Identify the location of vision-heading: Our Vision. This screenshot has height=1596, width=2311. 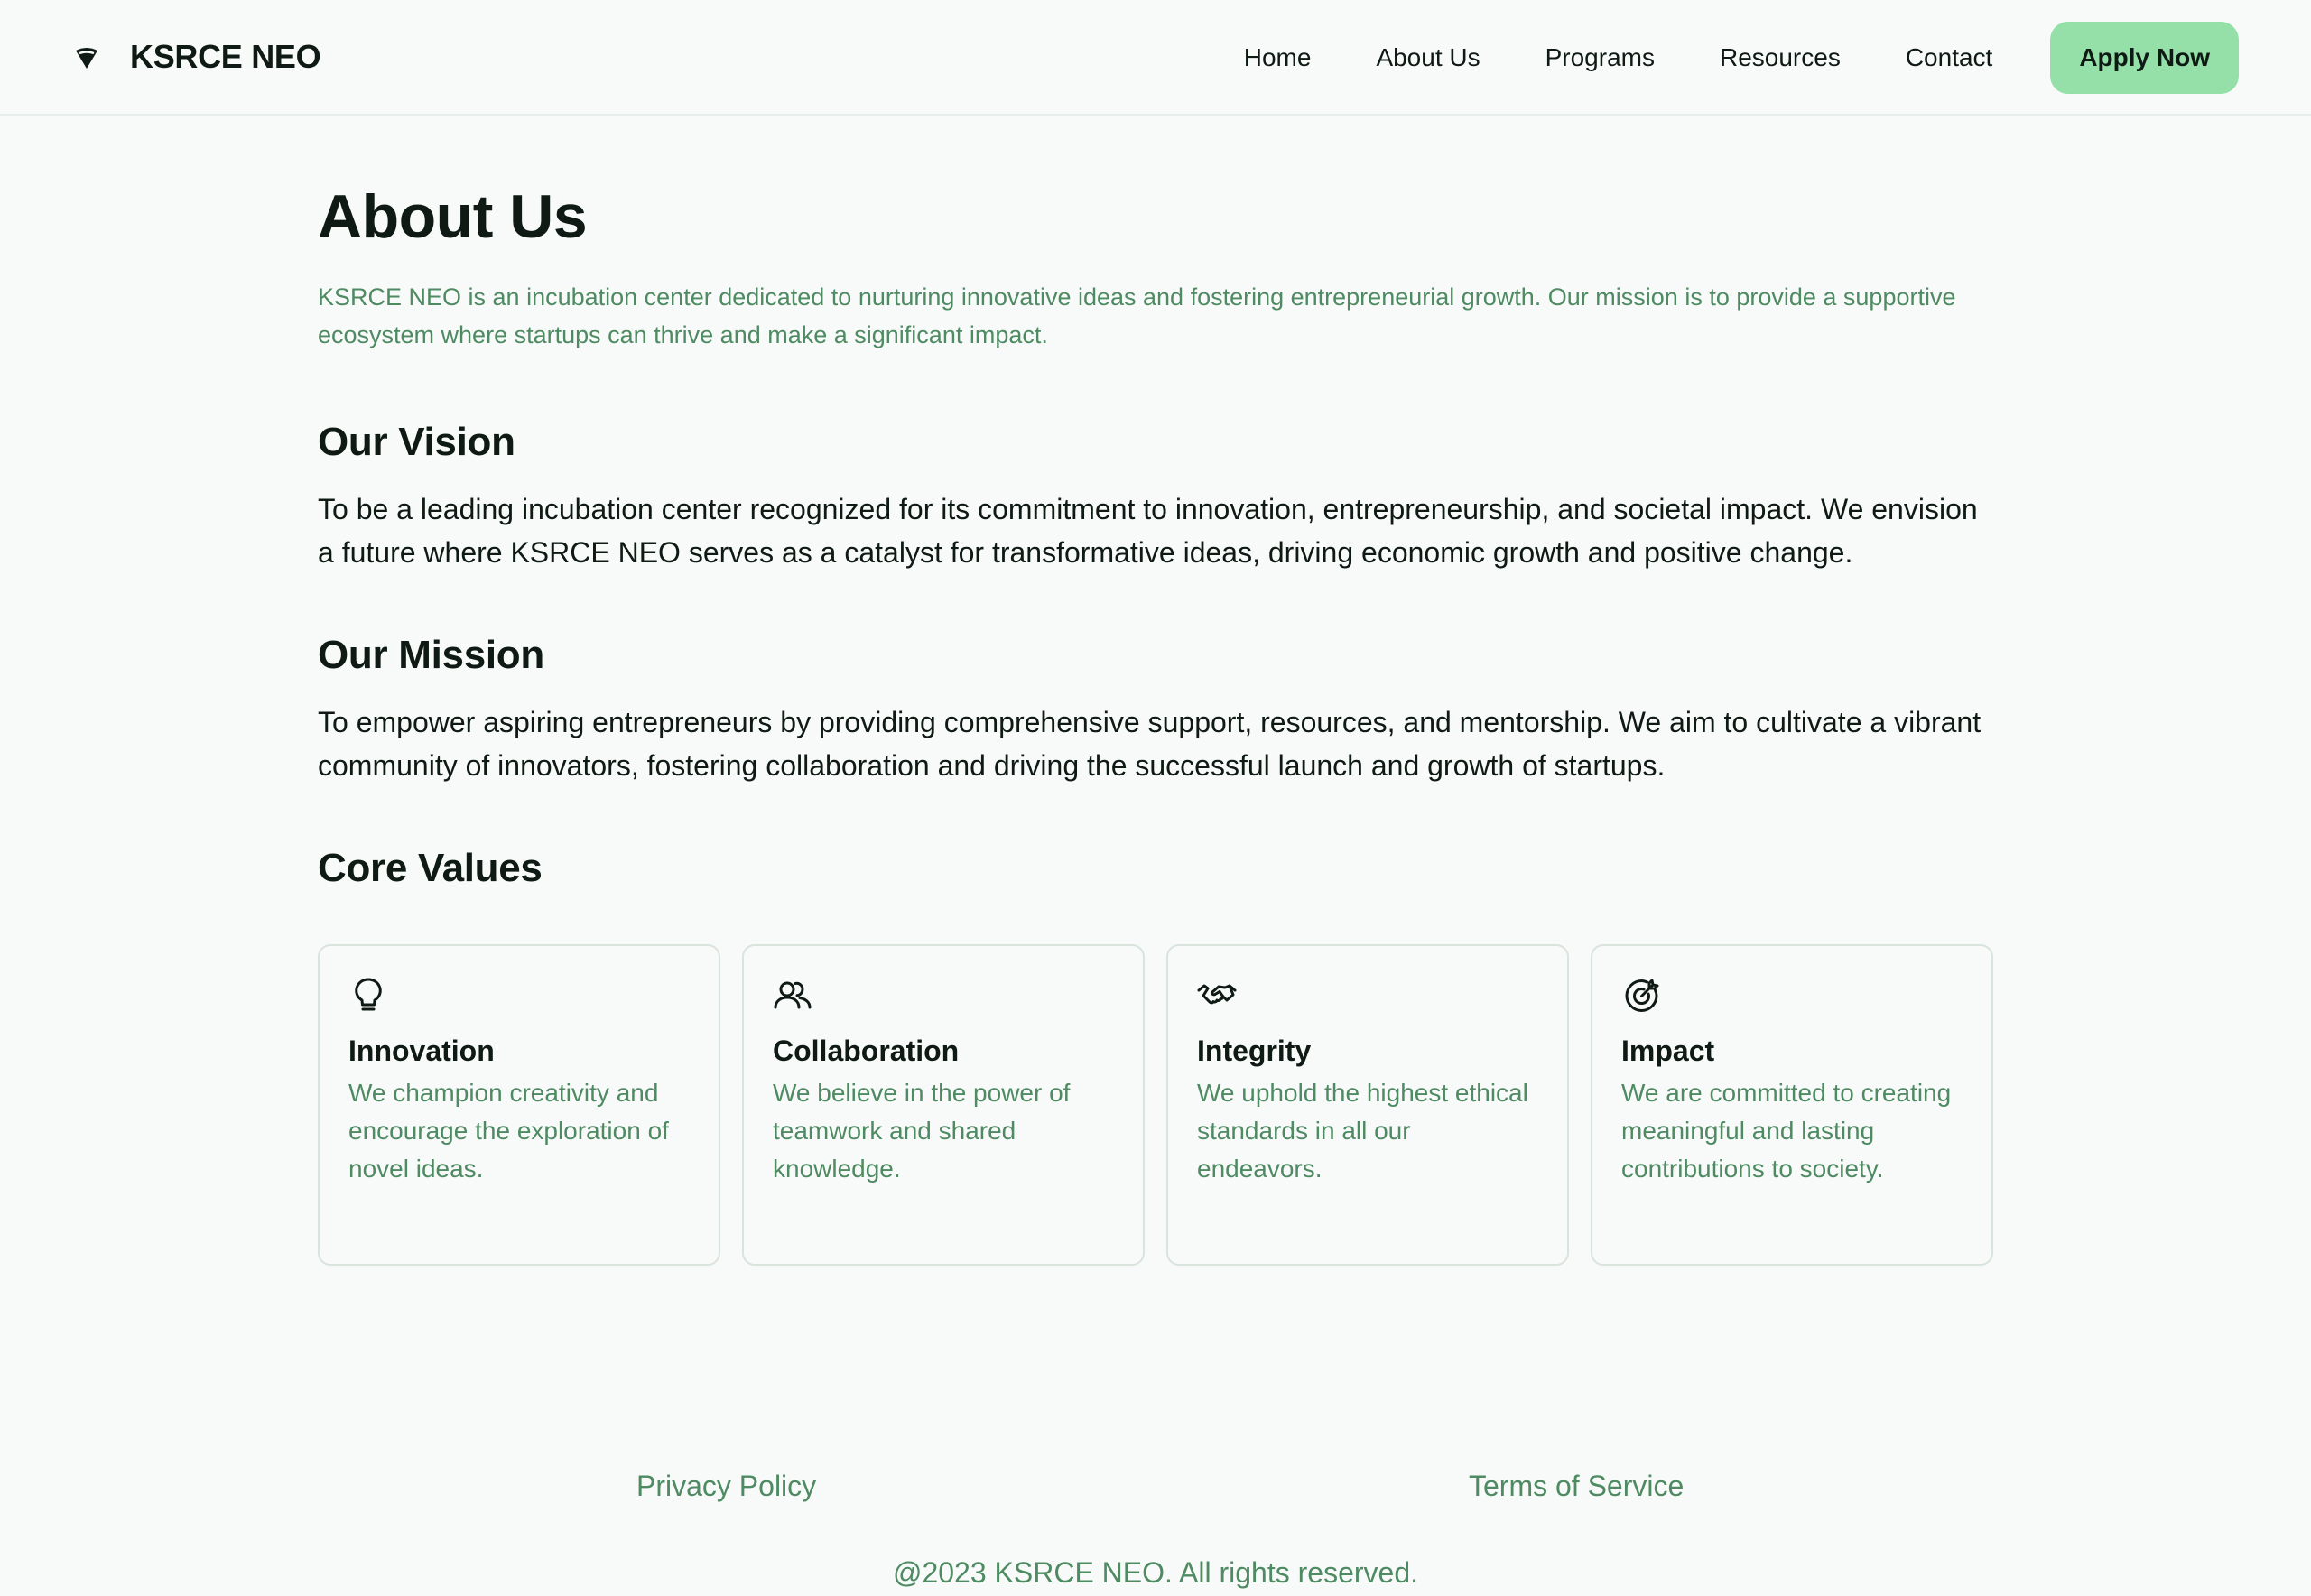
(416, 442).